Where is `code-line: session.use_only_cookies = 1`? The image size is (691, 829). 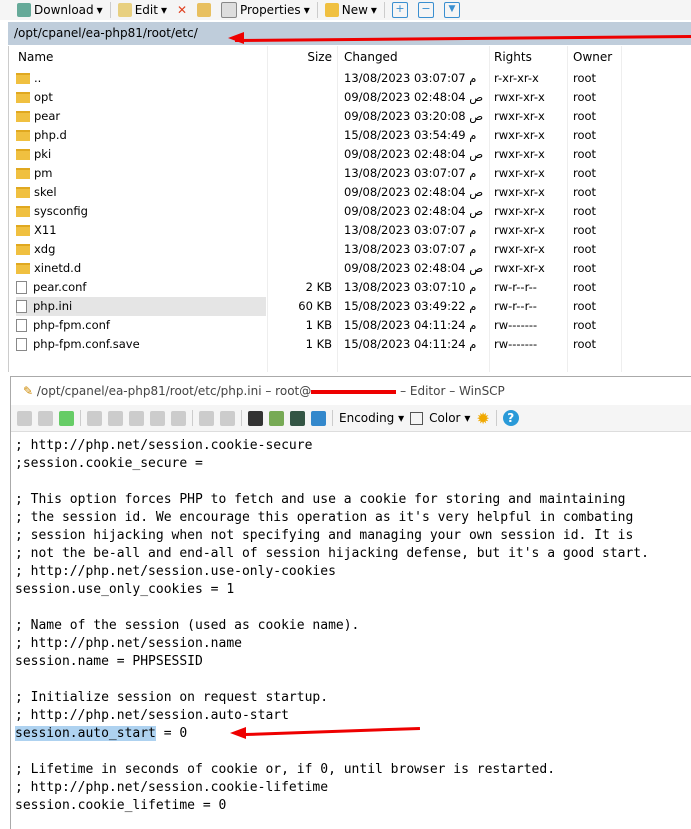
code-line: session.use_only_cookies = 1 is located at coordinates (125, 589).